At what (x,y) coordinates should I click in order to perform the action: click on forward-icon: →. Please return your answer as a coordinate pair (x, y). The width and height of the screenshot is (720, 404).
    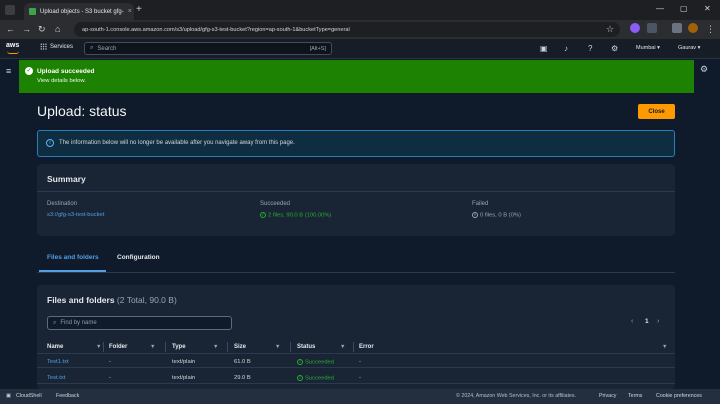
    Looking at the image, I should click on (26, 29).